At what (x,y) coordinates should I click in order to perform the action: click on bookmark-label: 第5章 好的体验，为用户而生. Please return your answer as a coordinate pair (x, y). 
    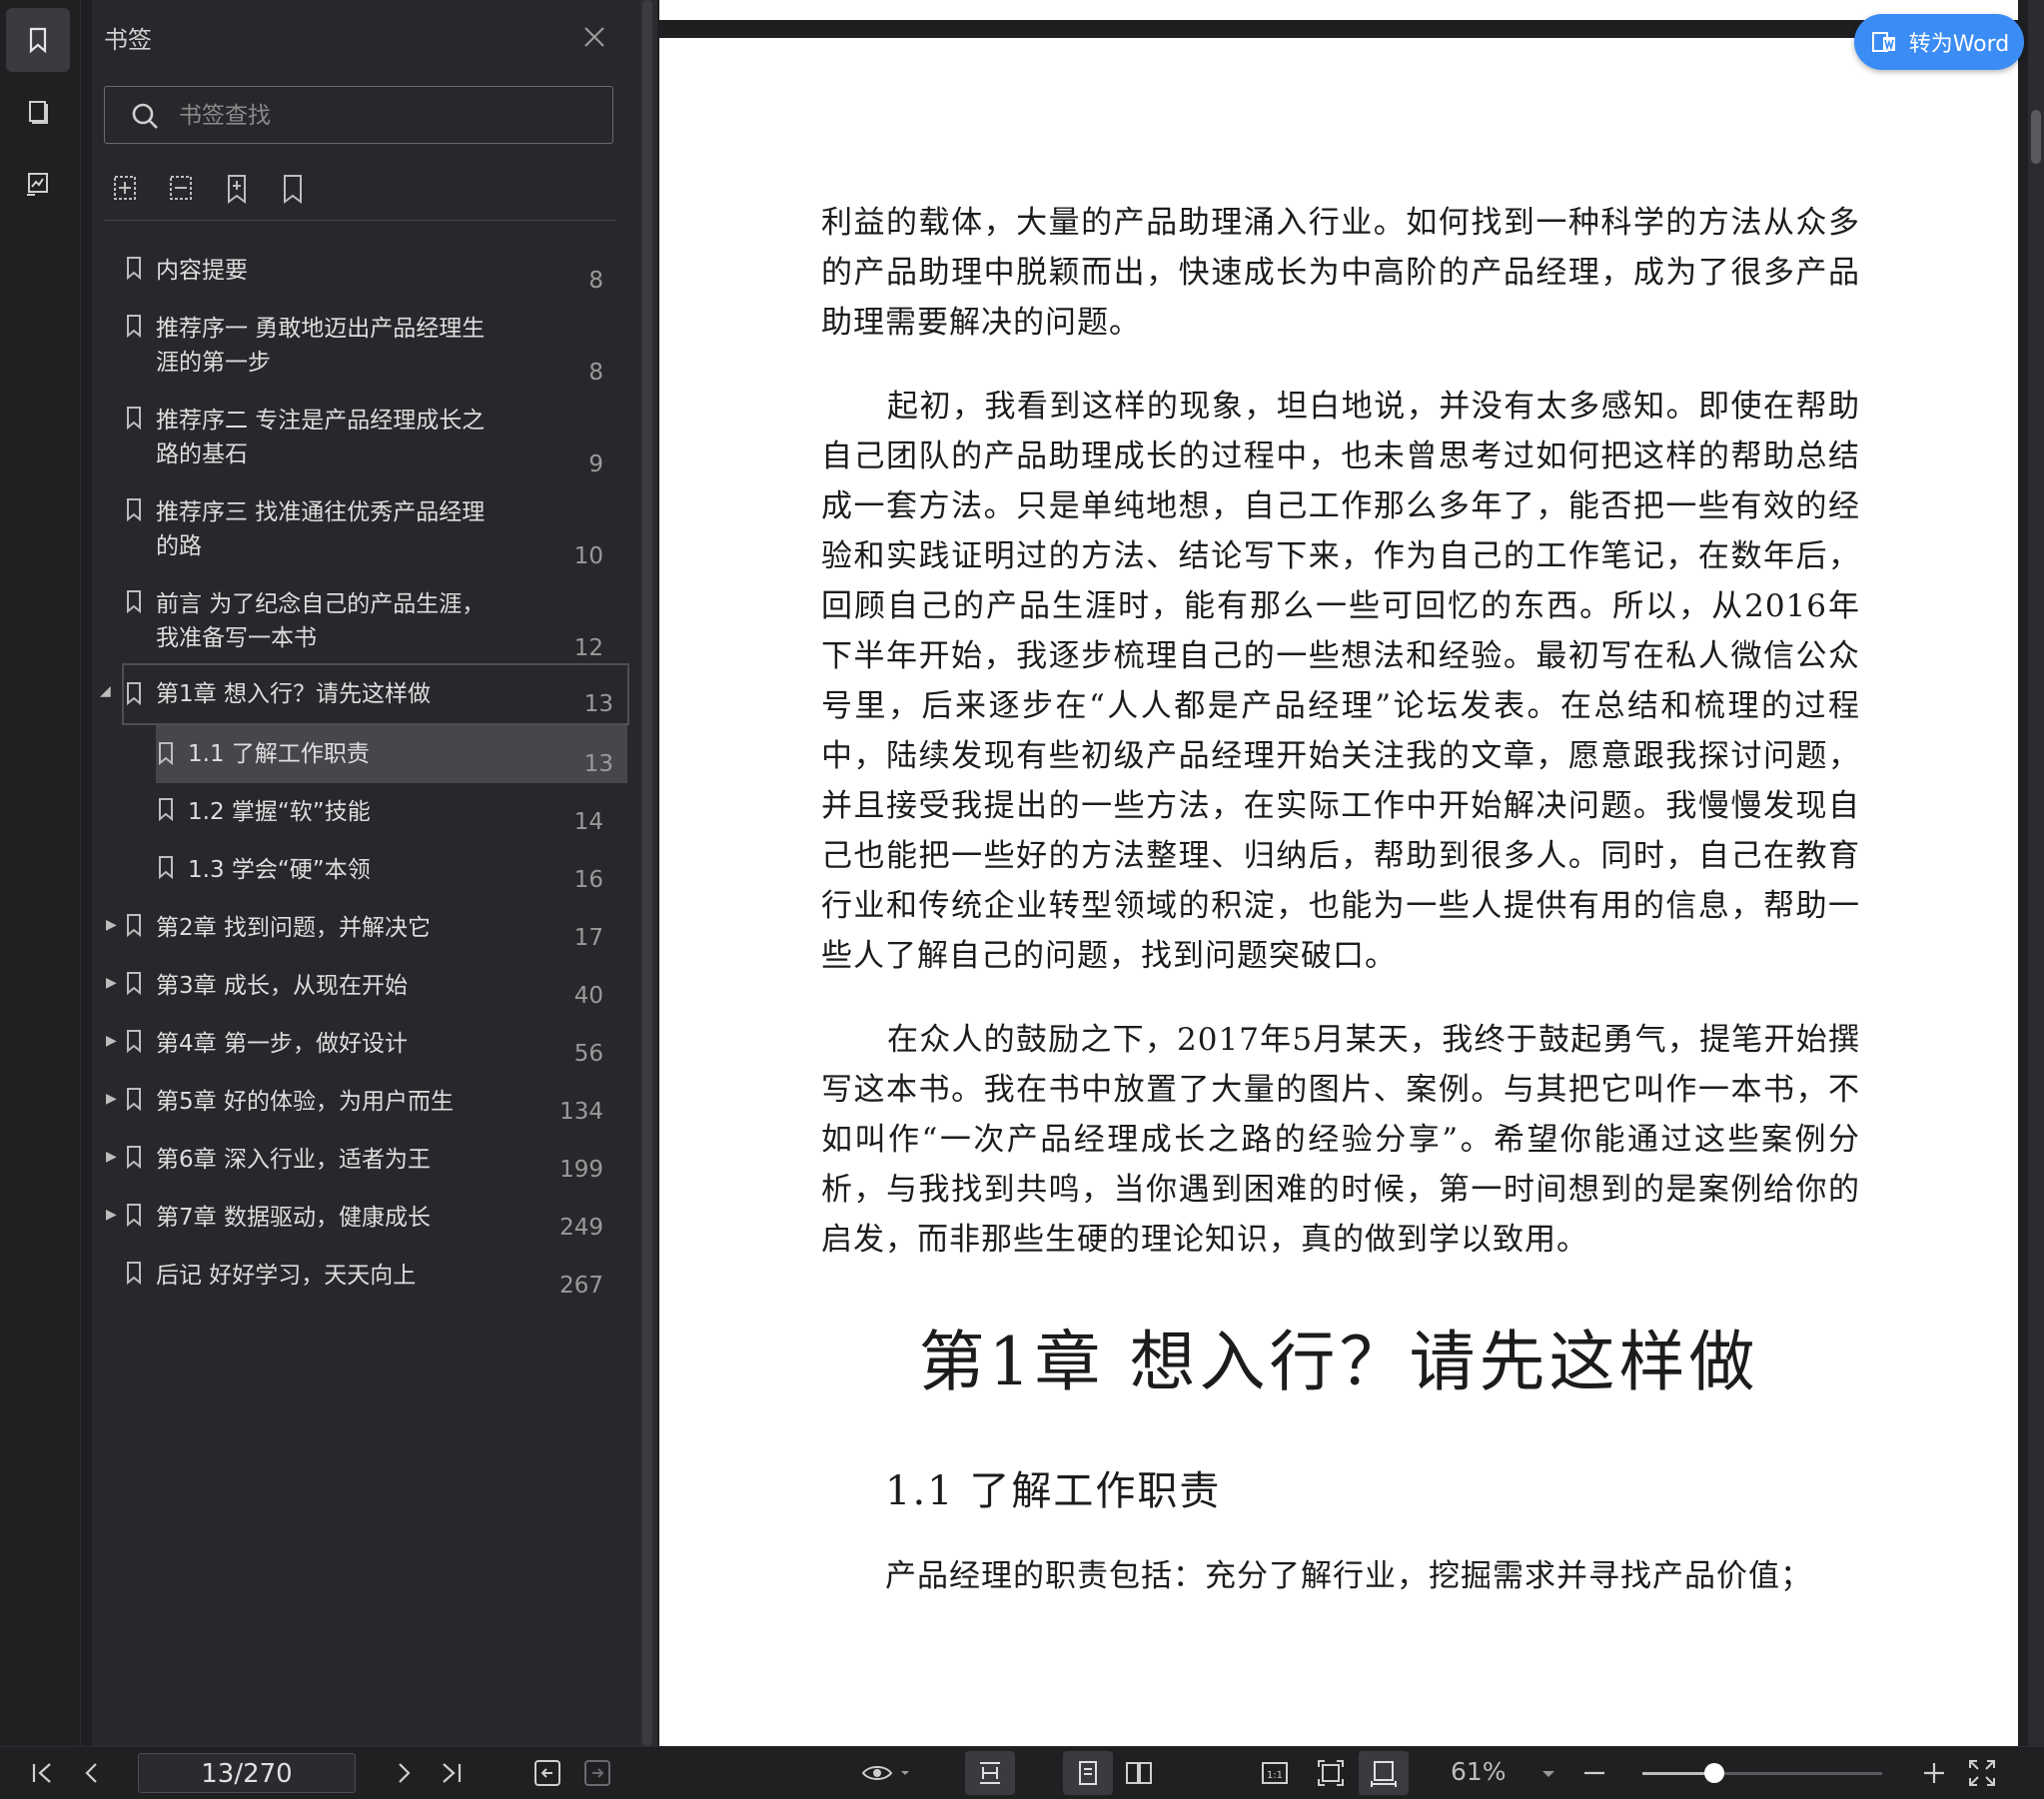
    Looking at the image, I should click on (305, 1102).